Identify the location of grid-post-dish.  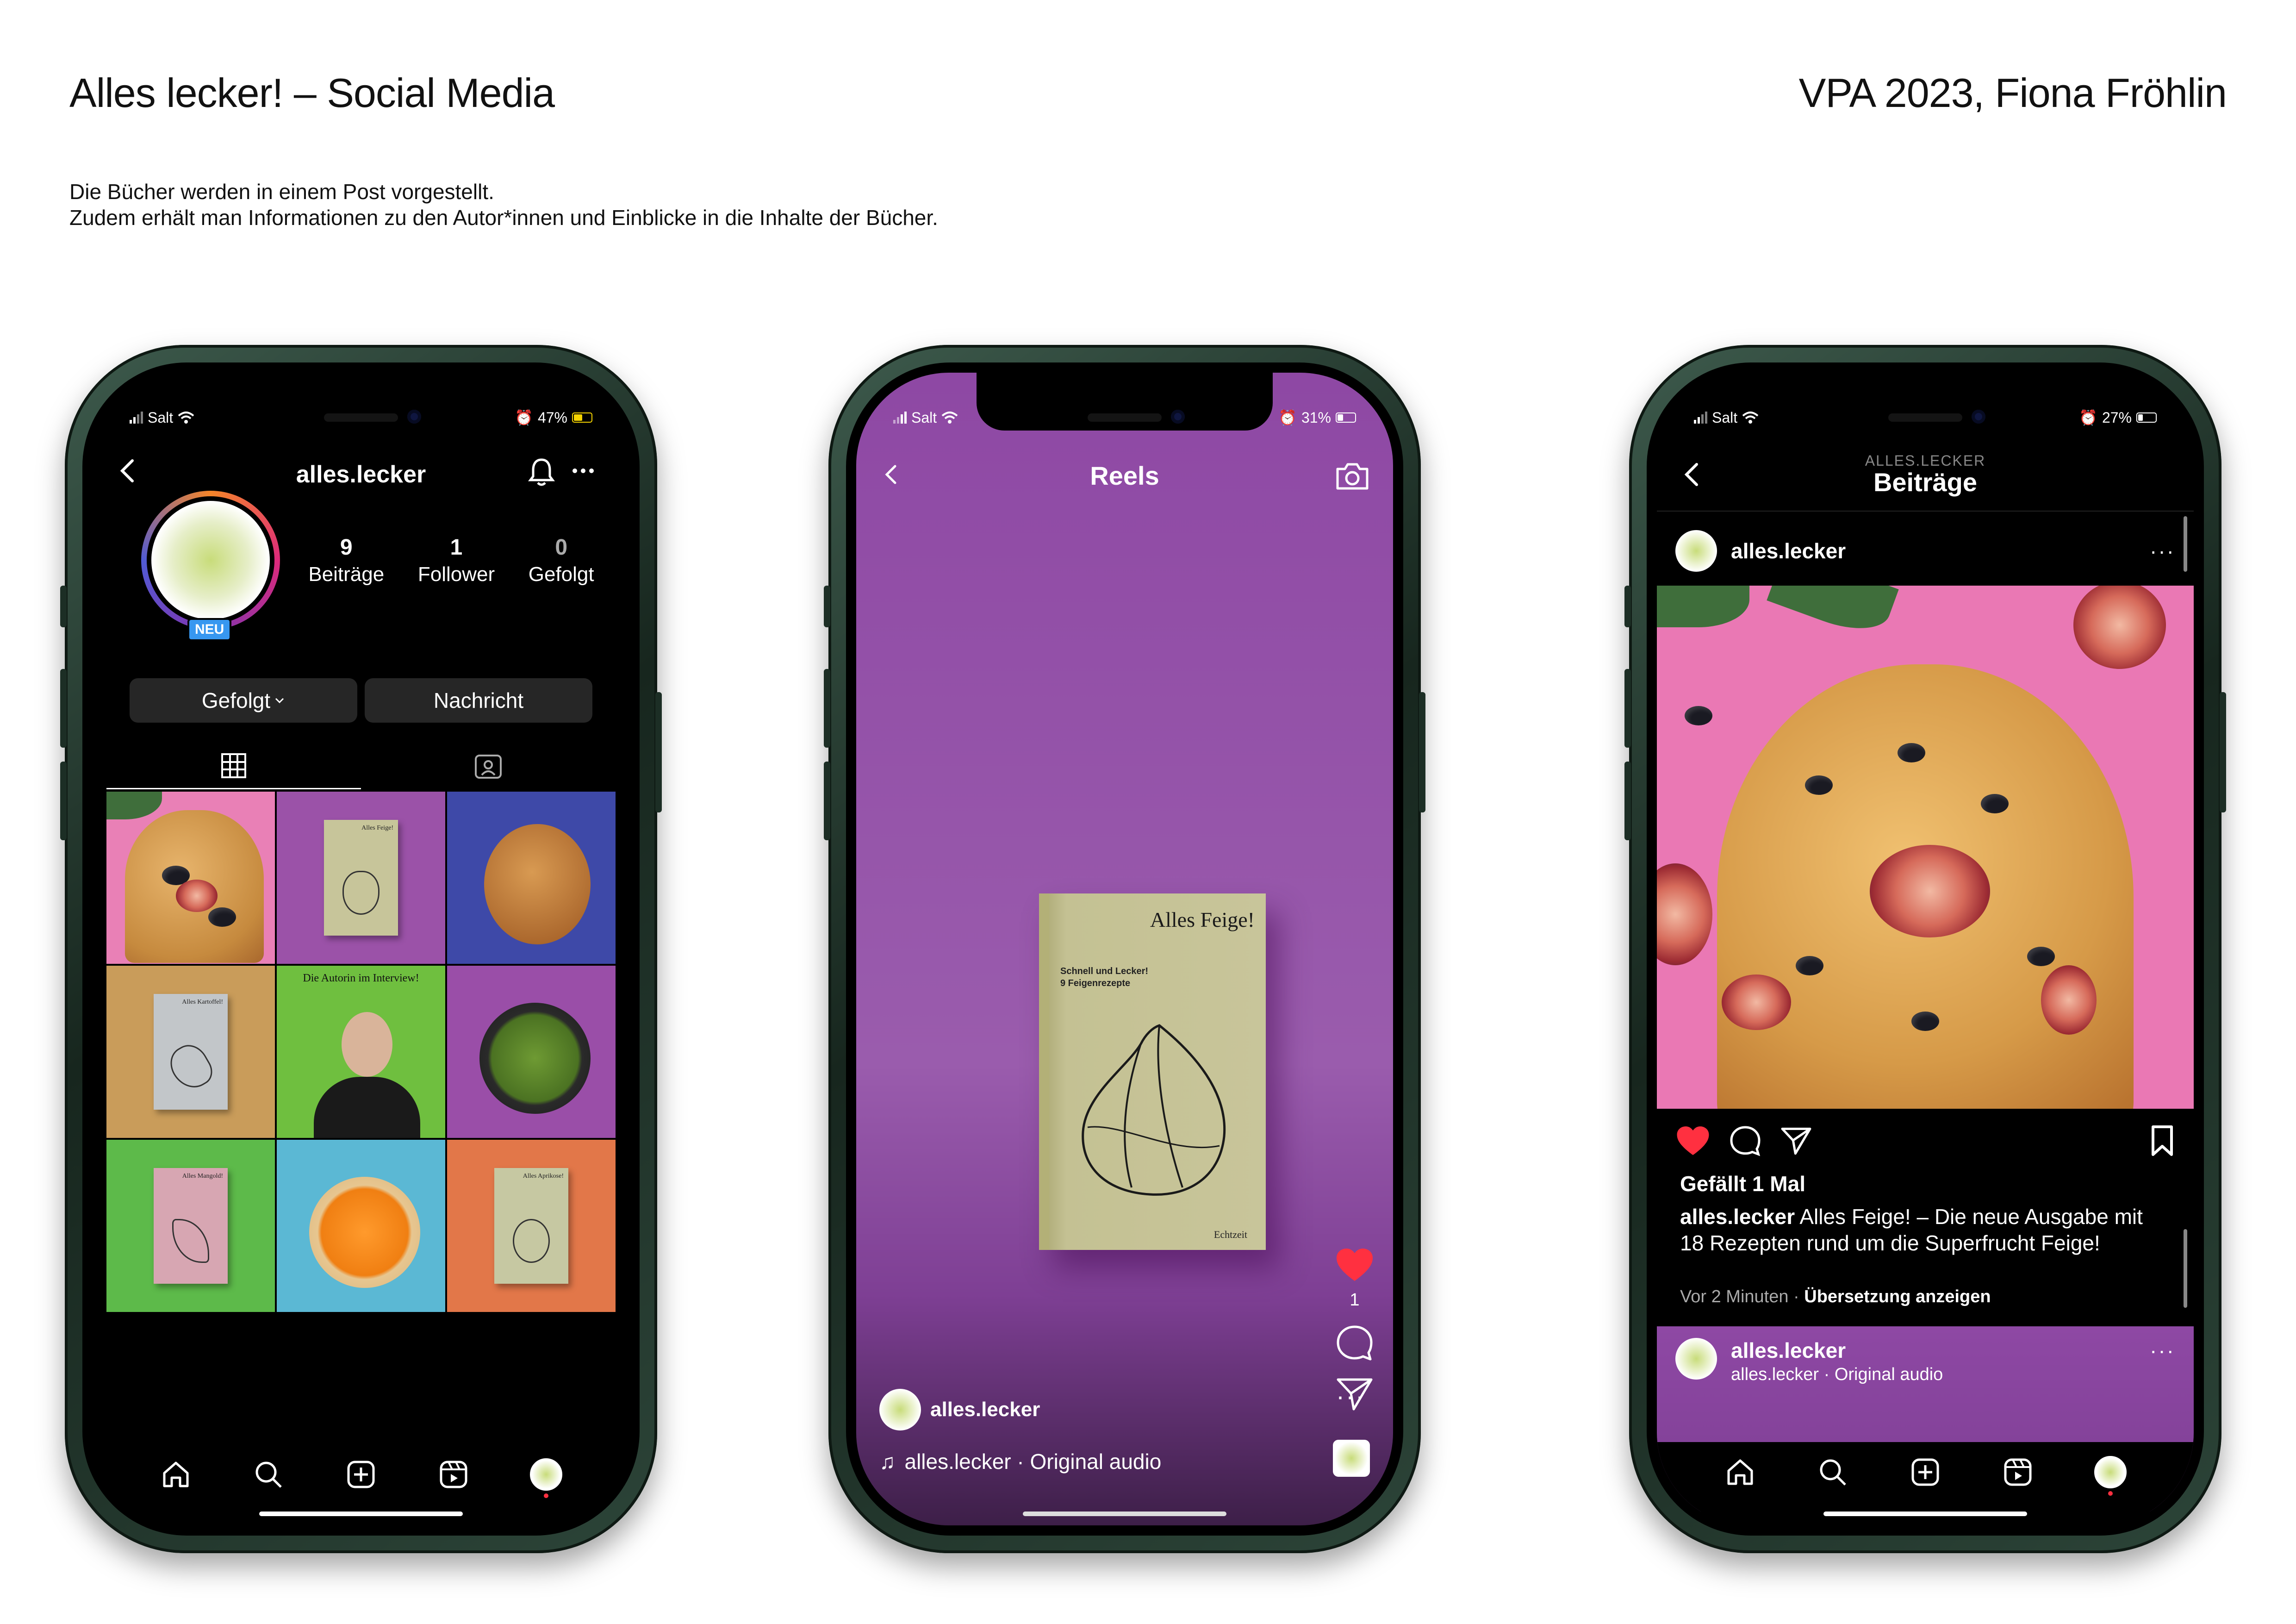
(531, 1052).